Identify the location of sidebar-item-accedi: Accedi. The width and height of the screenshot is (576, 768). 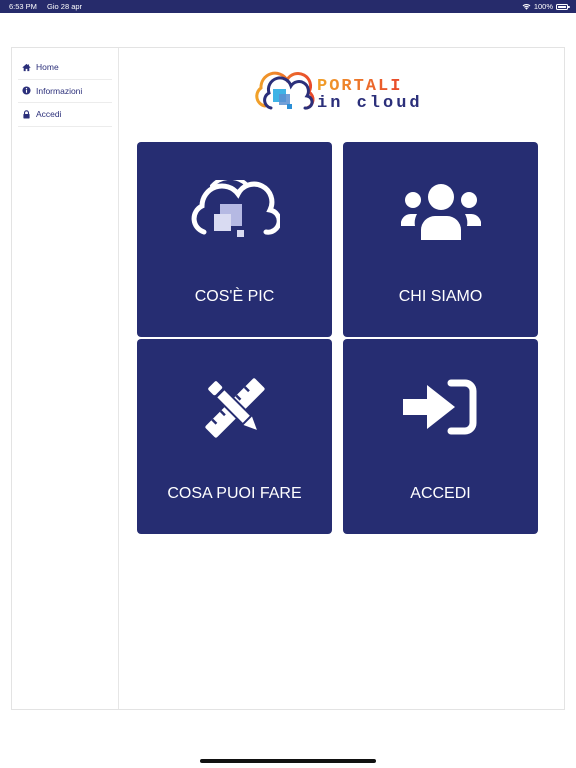
(65, 115).